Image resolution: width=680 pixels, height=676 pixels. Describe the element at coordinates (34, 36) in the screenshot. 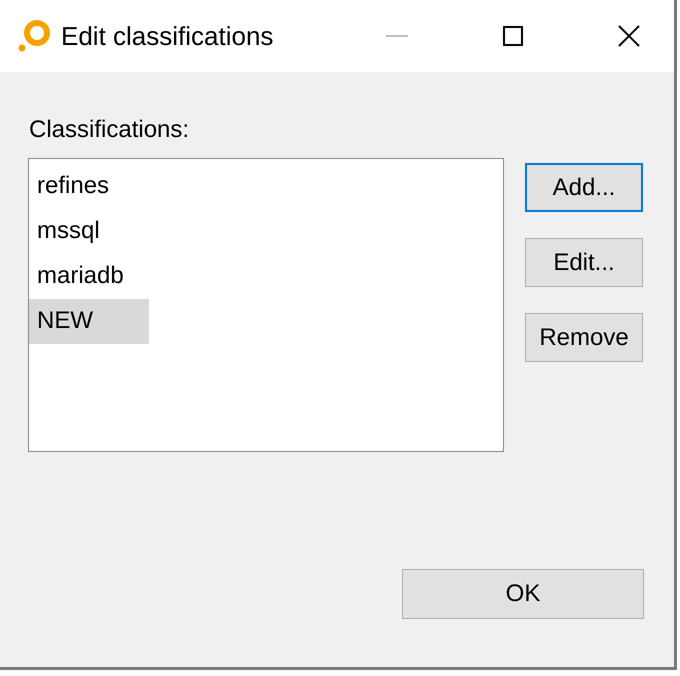

I see `app-icon` at that location.